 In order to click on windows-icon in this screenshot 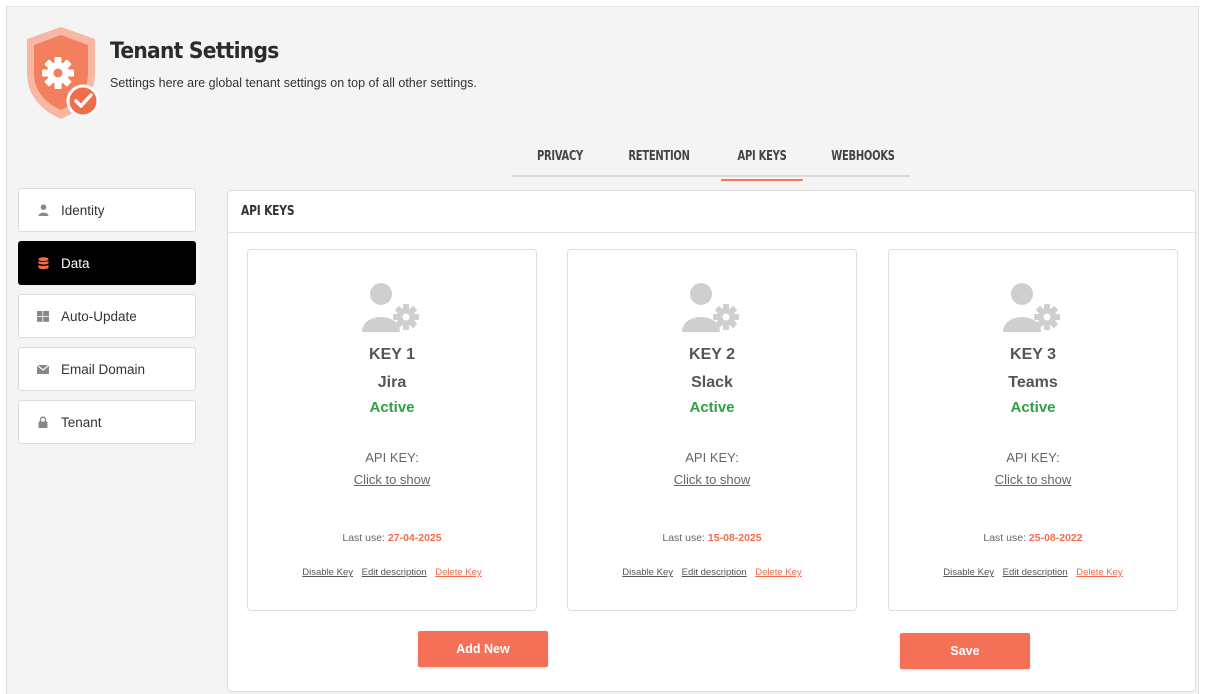, I will do `click(43, 316)`.